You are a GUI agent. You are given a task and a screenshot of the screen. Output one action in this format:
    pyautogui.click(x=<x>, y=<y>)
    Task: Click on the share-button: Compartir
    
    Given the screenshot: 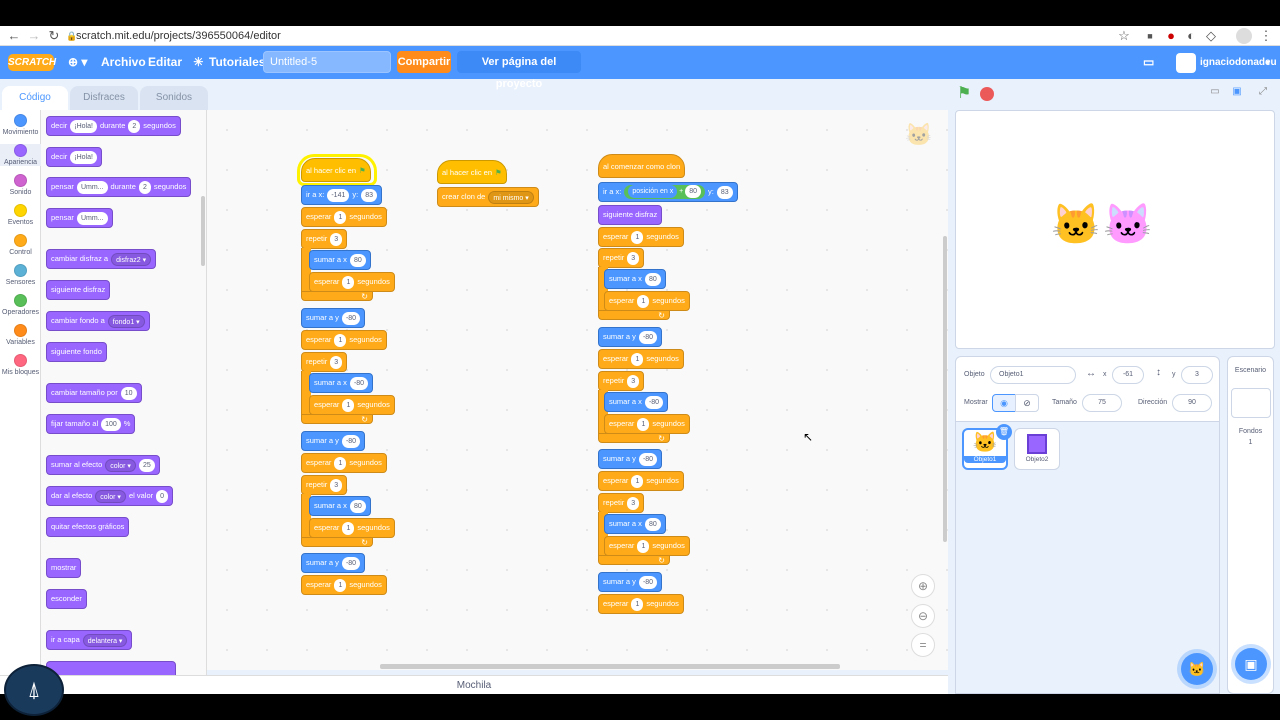 What is the action you would take?
    pyautogui.click(x=424, y=62)
    